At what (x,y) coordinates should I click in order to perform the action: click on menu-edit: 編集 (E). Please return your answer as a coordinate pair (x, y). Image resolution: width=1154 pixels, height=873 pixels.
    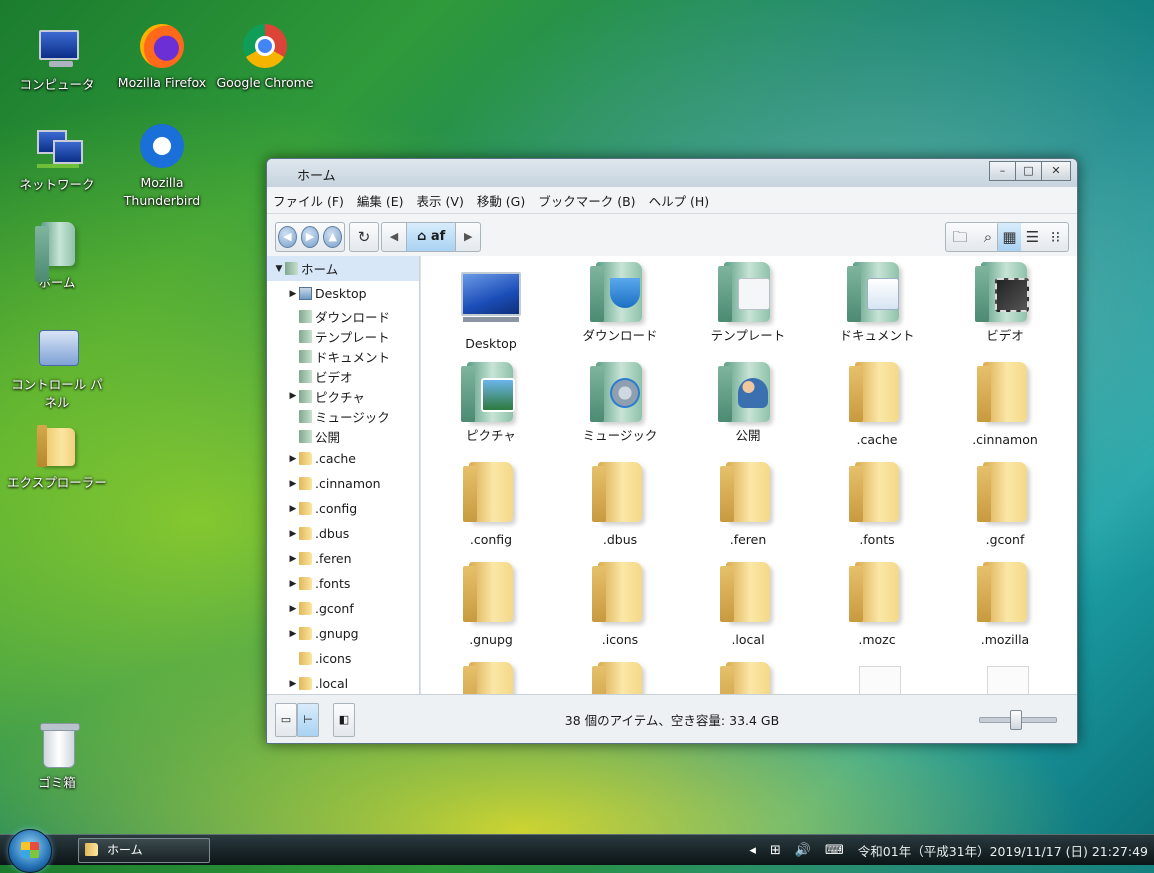
    Looking at the image, I should click on (380, 200).